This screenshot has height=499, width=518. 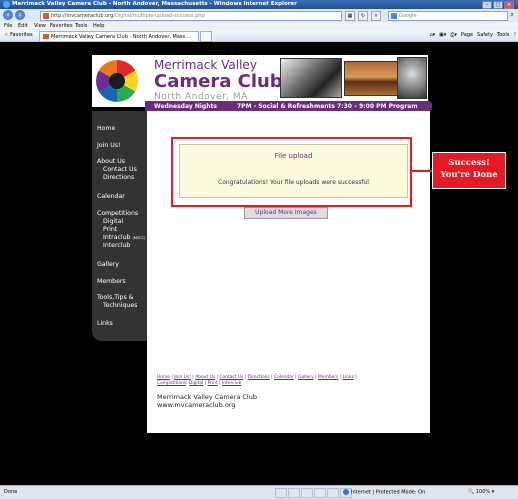 What do you see at coordinates (139, 238) in the screenshot?
I see `nav-intraclub-sub: (MVCC)` at bounding box center [139, 238].